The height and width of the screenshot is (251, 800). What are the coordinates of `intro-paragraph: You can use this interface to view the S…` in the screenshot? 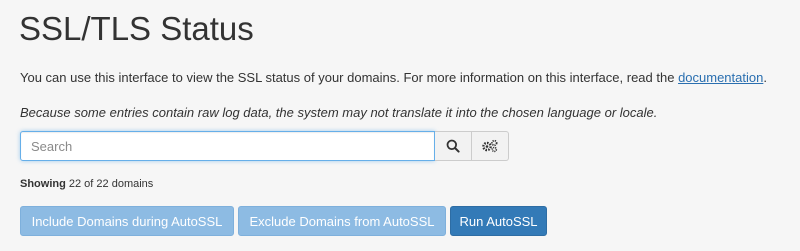 It's located at (393, 78).